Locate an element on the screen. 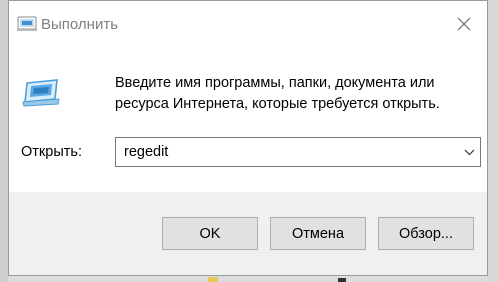 Image resolution: width=498 pixels, height=282 pixels. folder-icon is located at coordinates (213, 279).